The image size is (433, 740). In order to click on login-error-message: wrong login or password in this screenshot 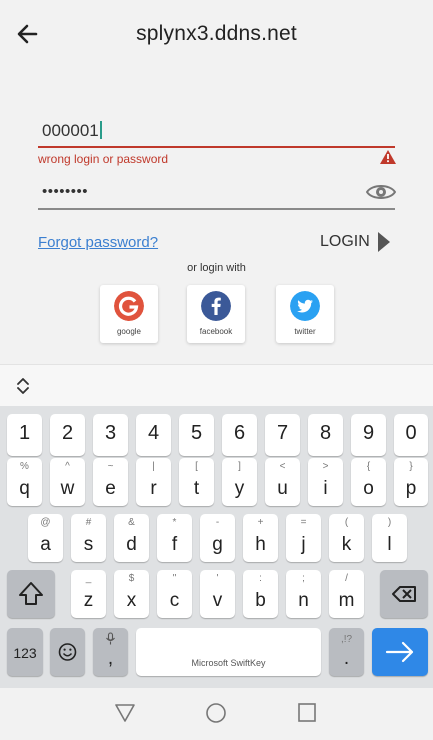, I will do `click(103, 159)`.